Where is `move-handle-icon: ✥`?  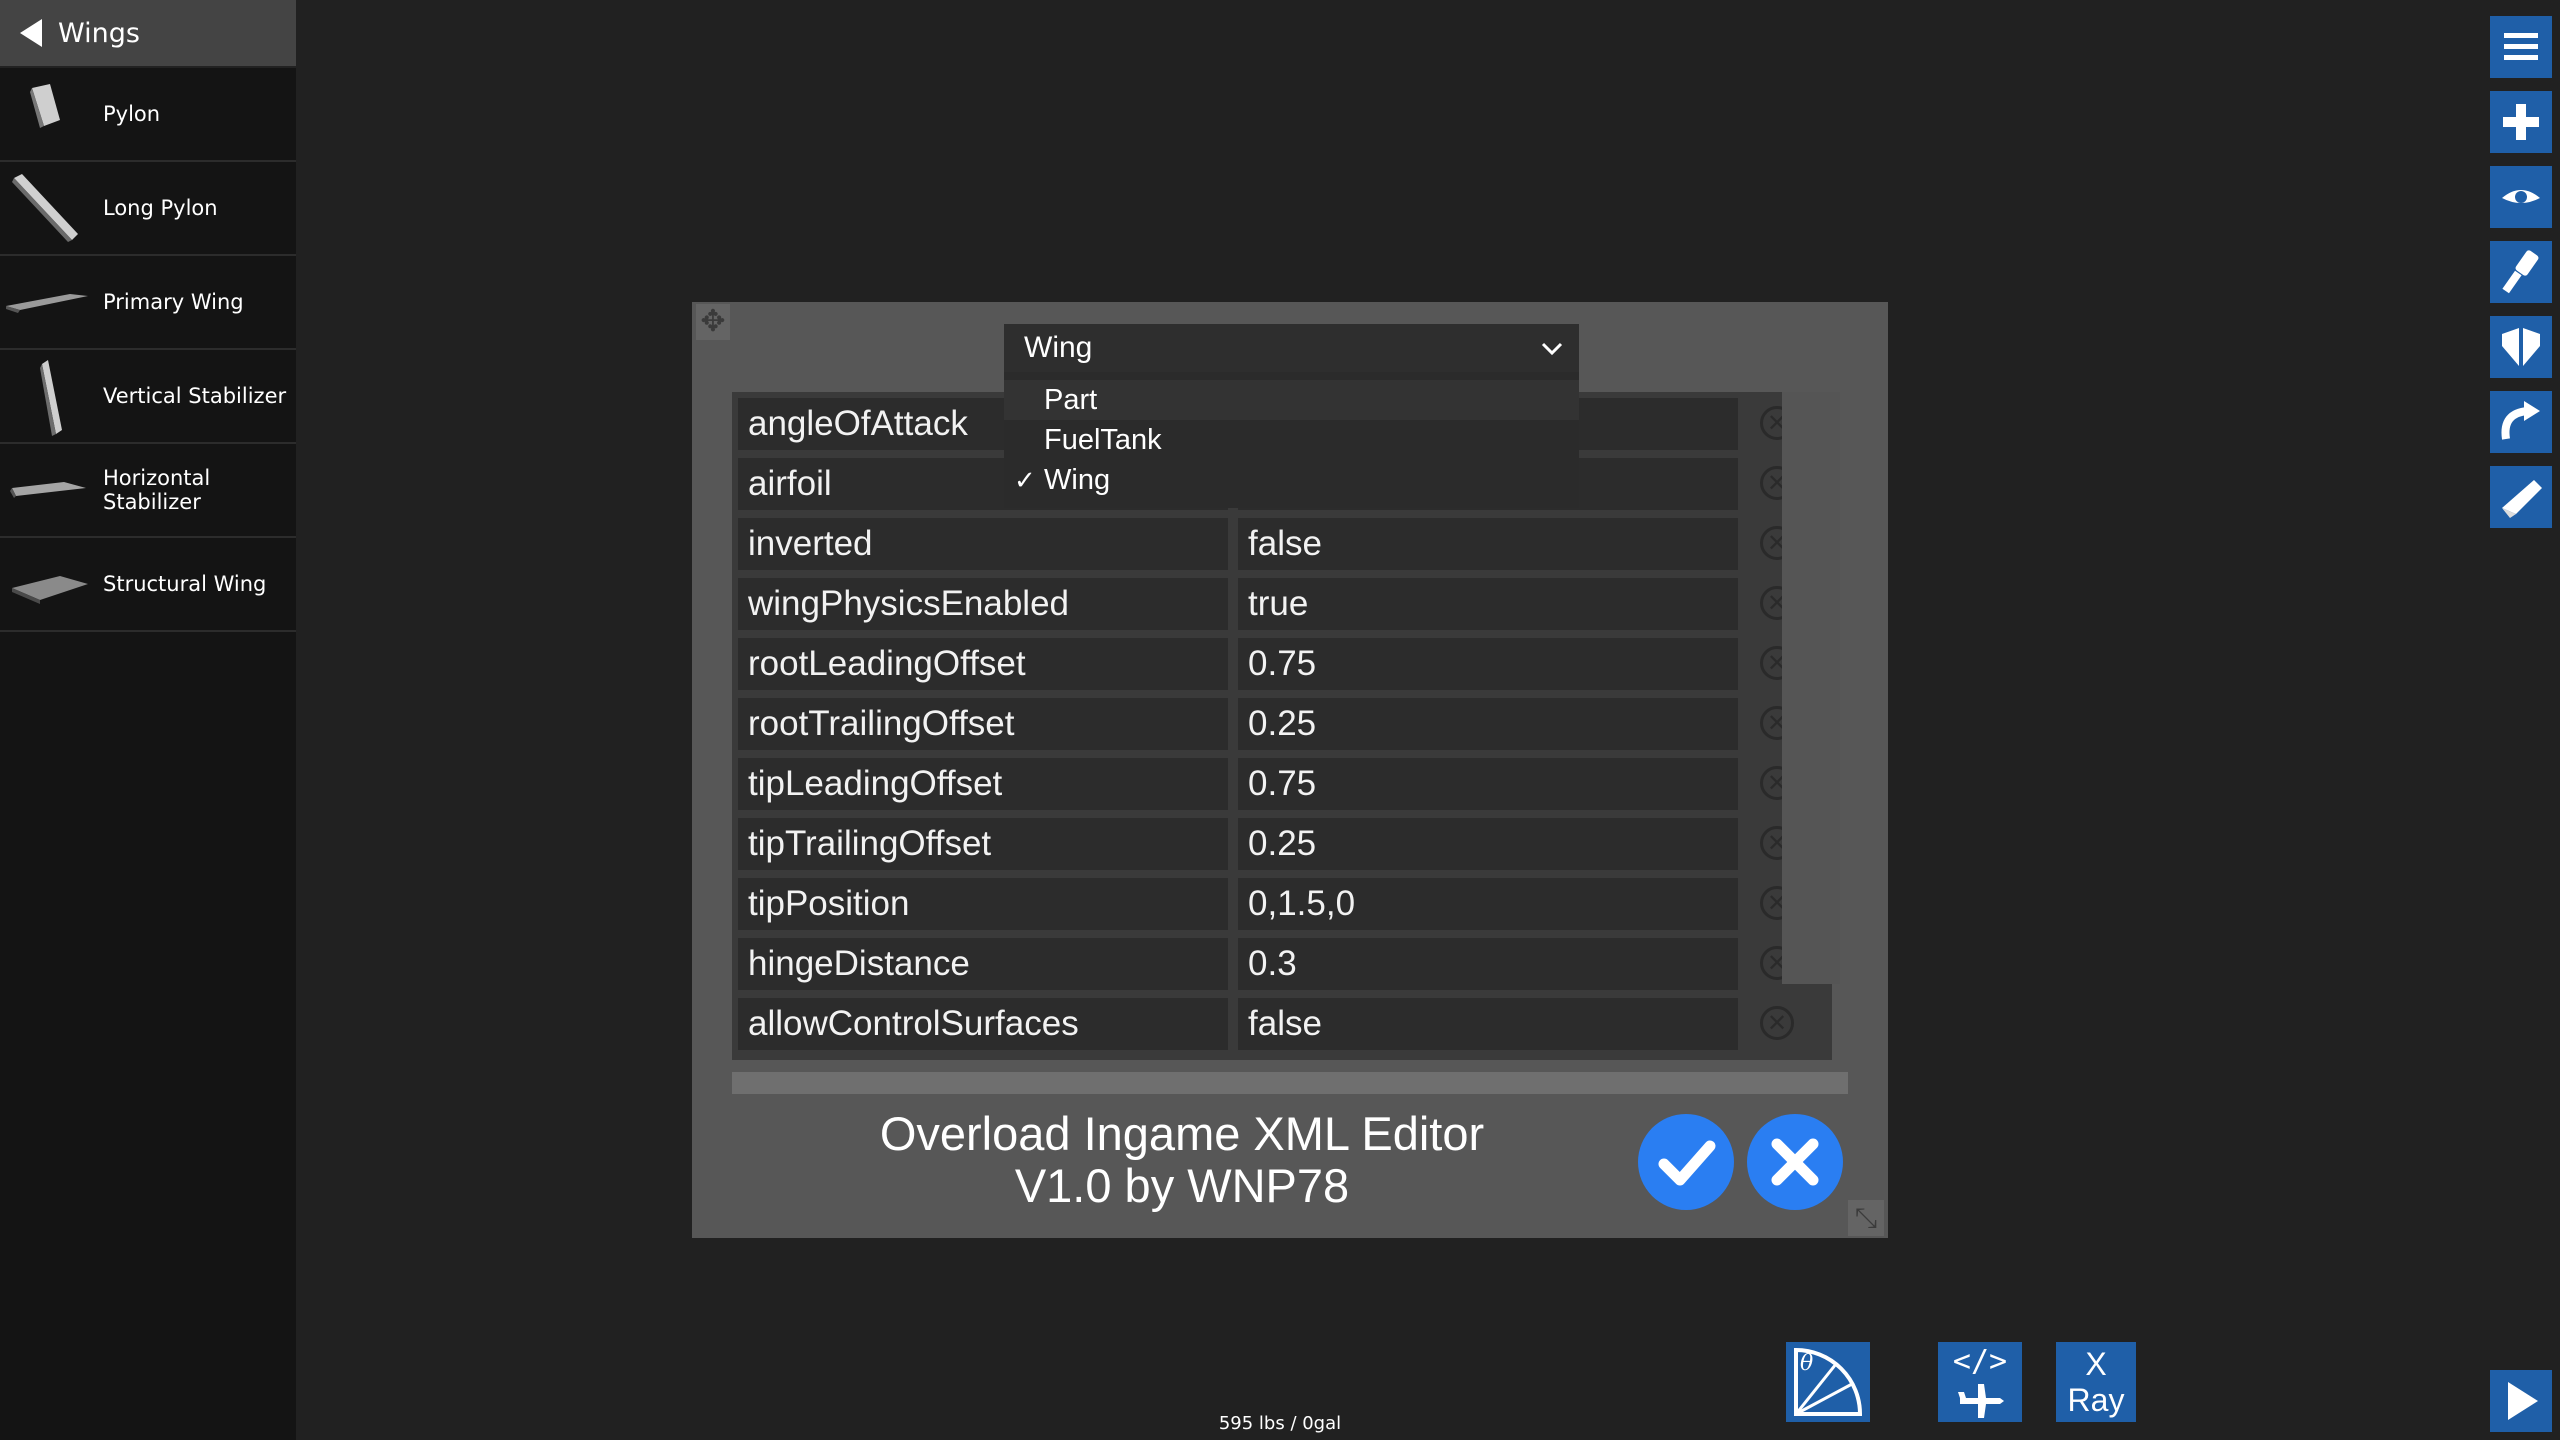 move-handle-icon: ✥ is located at coordinates (713, 322).